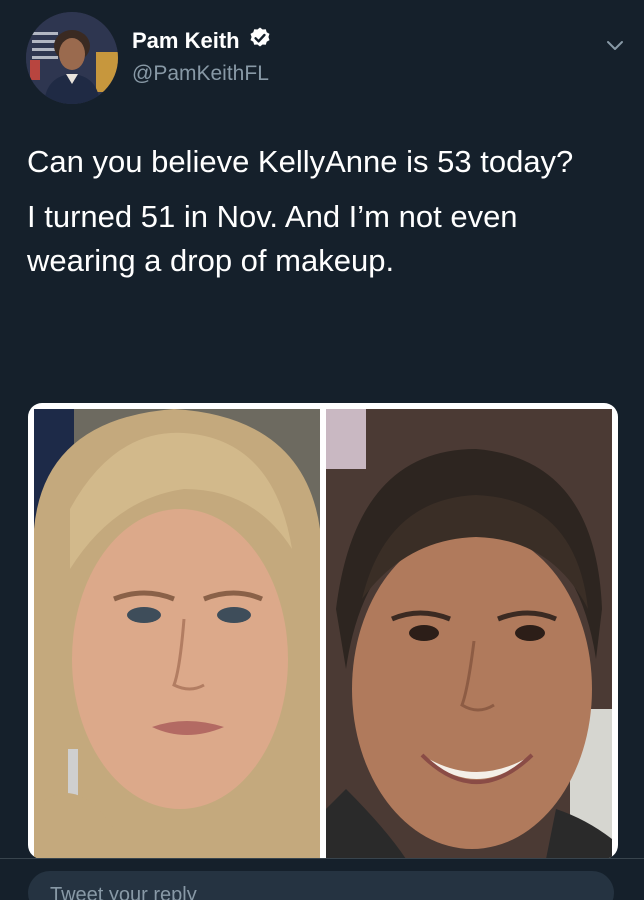  Describe the element at coordinates (321, 885) in the screenshot. I see `reply-input` at that location.